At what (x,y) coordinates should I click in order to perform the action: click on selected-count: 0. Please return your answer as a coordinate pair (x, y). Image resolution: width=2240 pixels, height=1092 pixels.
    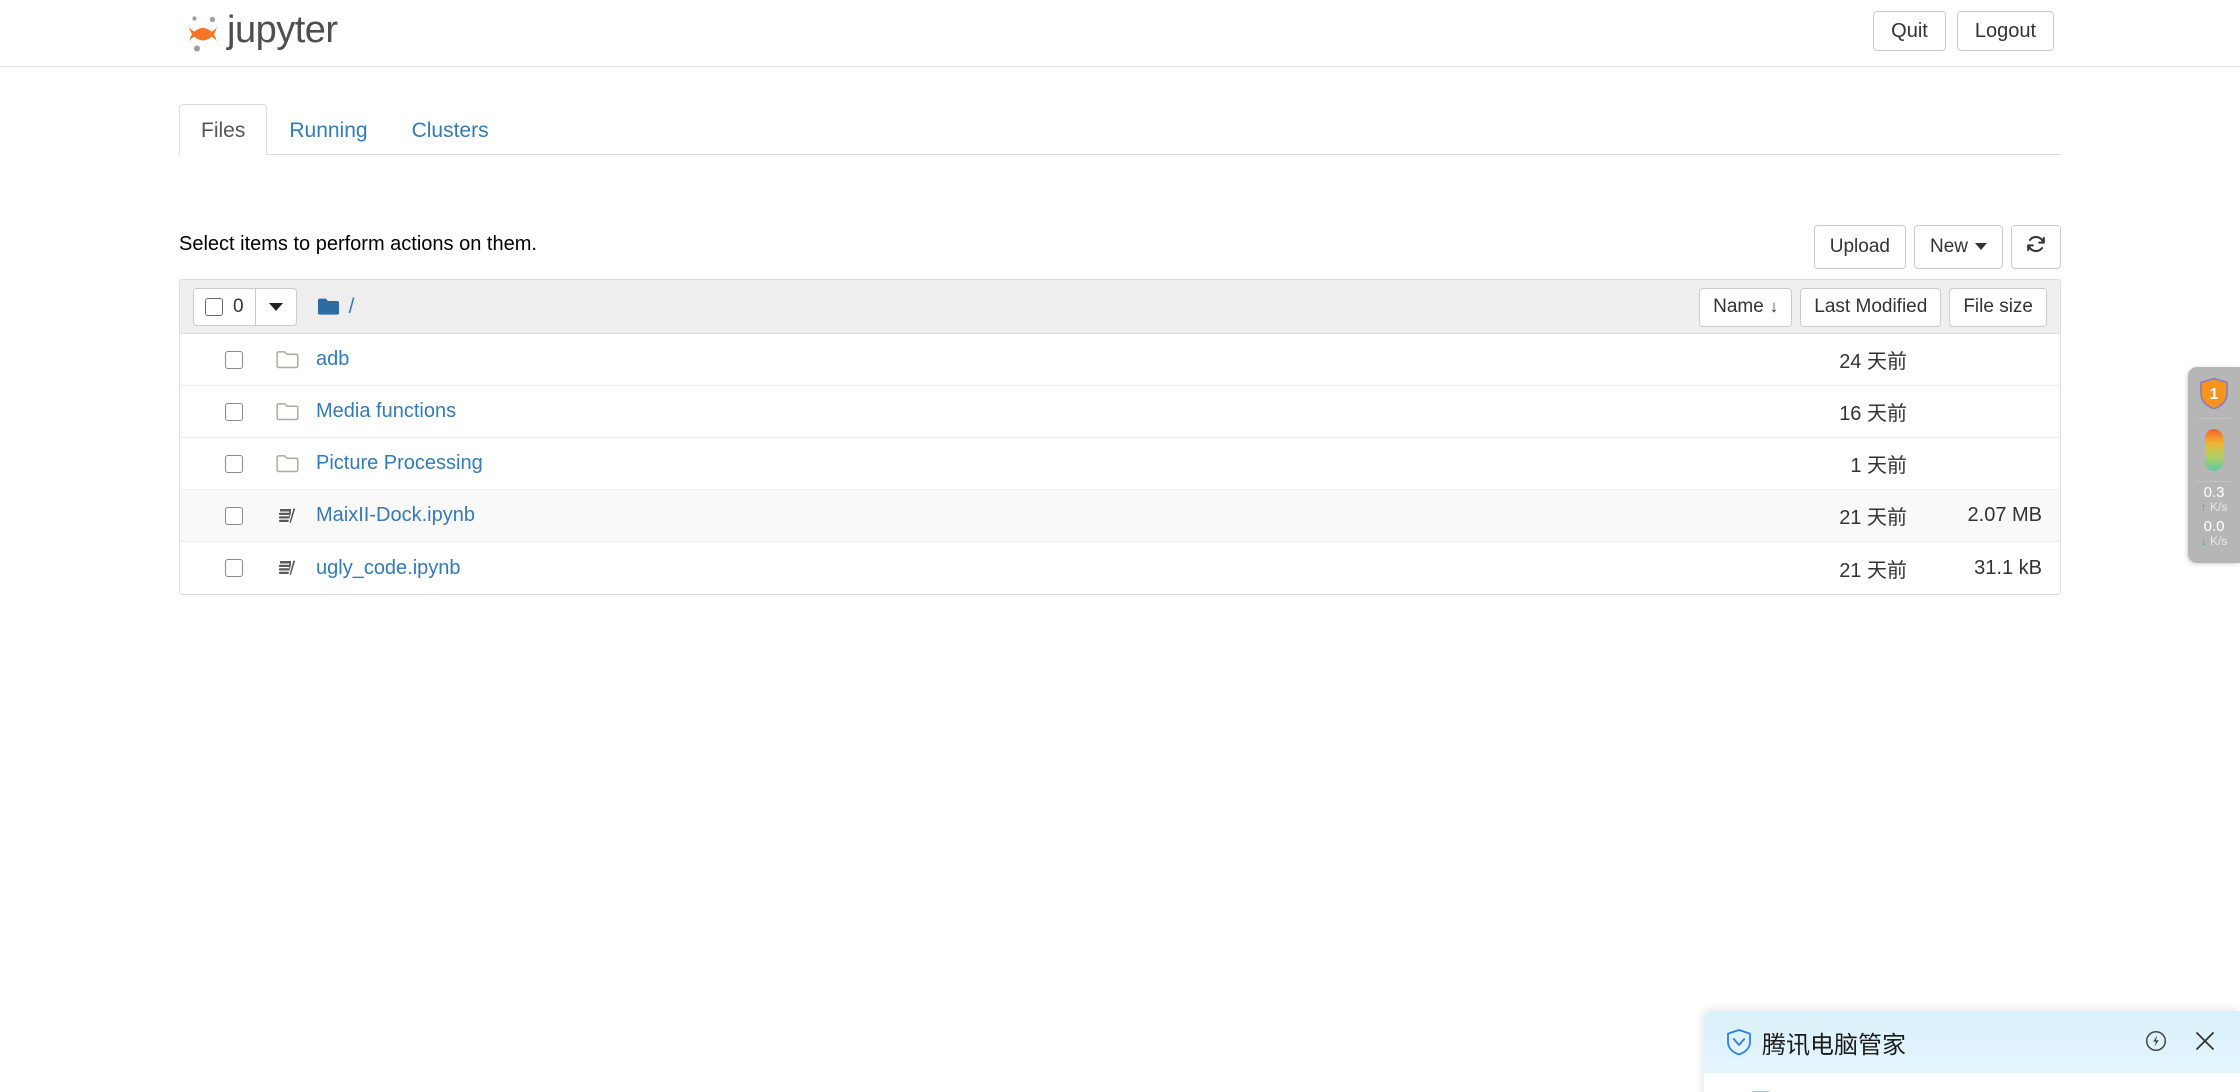
    Looking at the image, I should click on (238, 306).